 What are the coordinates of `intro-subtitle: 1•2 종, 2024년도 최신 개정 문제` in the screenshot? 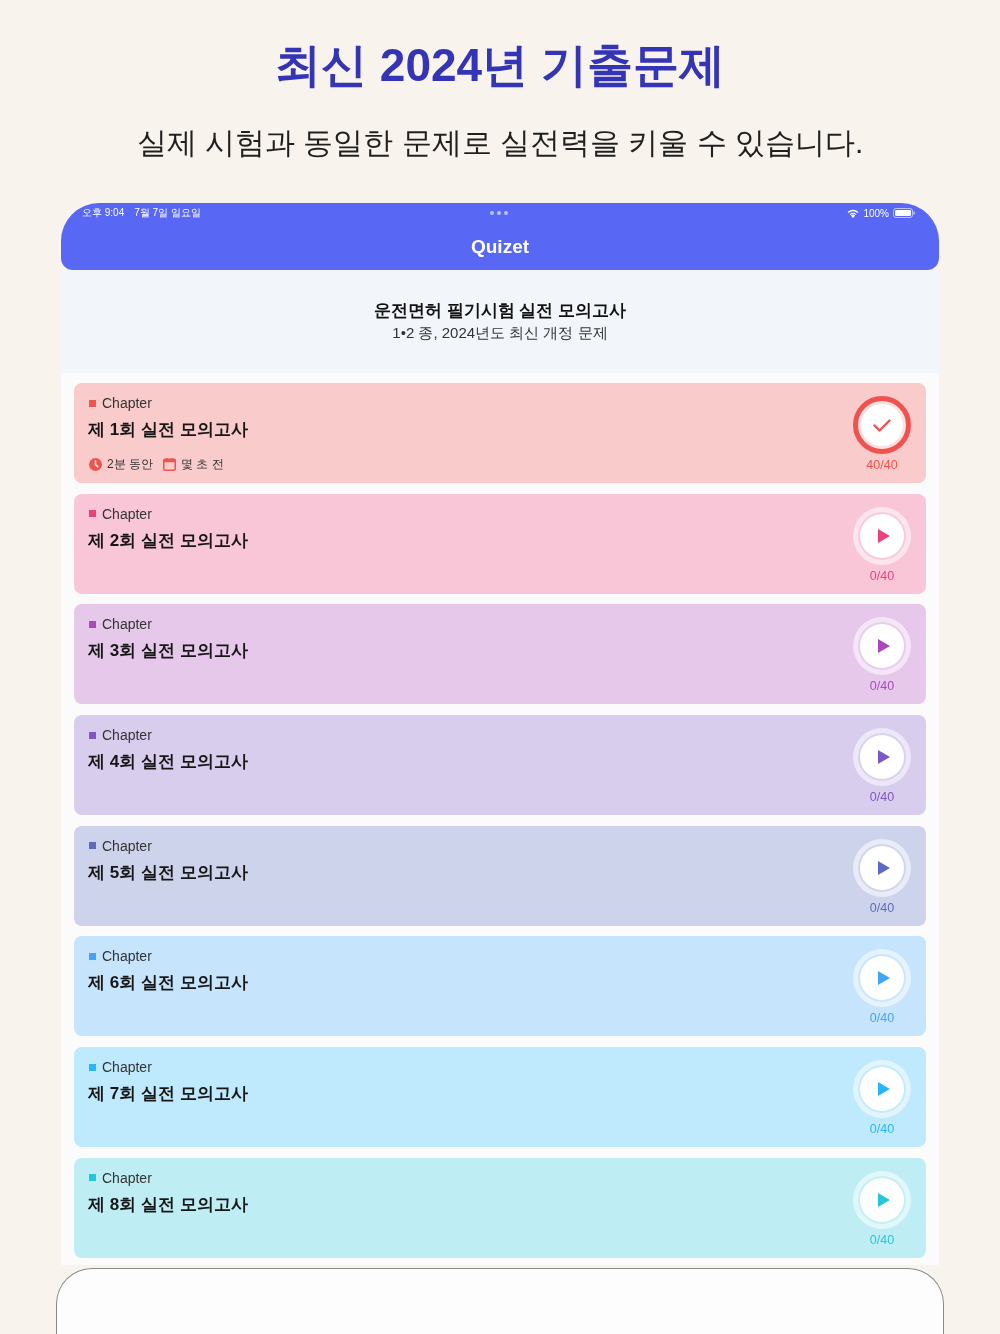 It's located at (500, 333).